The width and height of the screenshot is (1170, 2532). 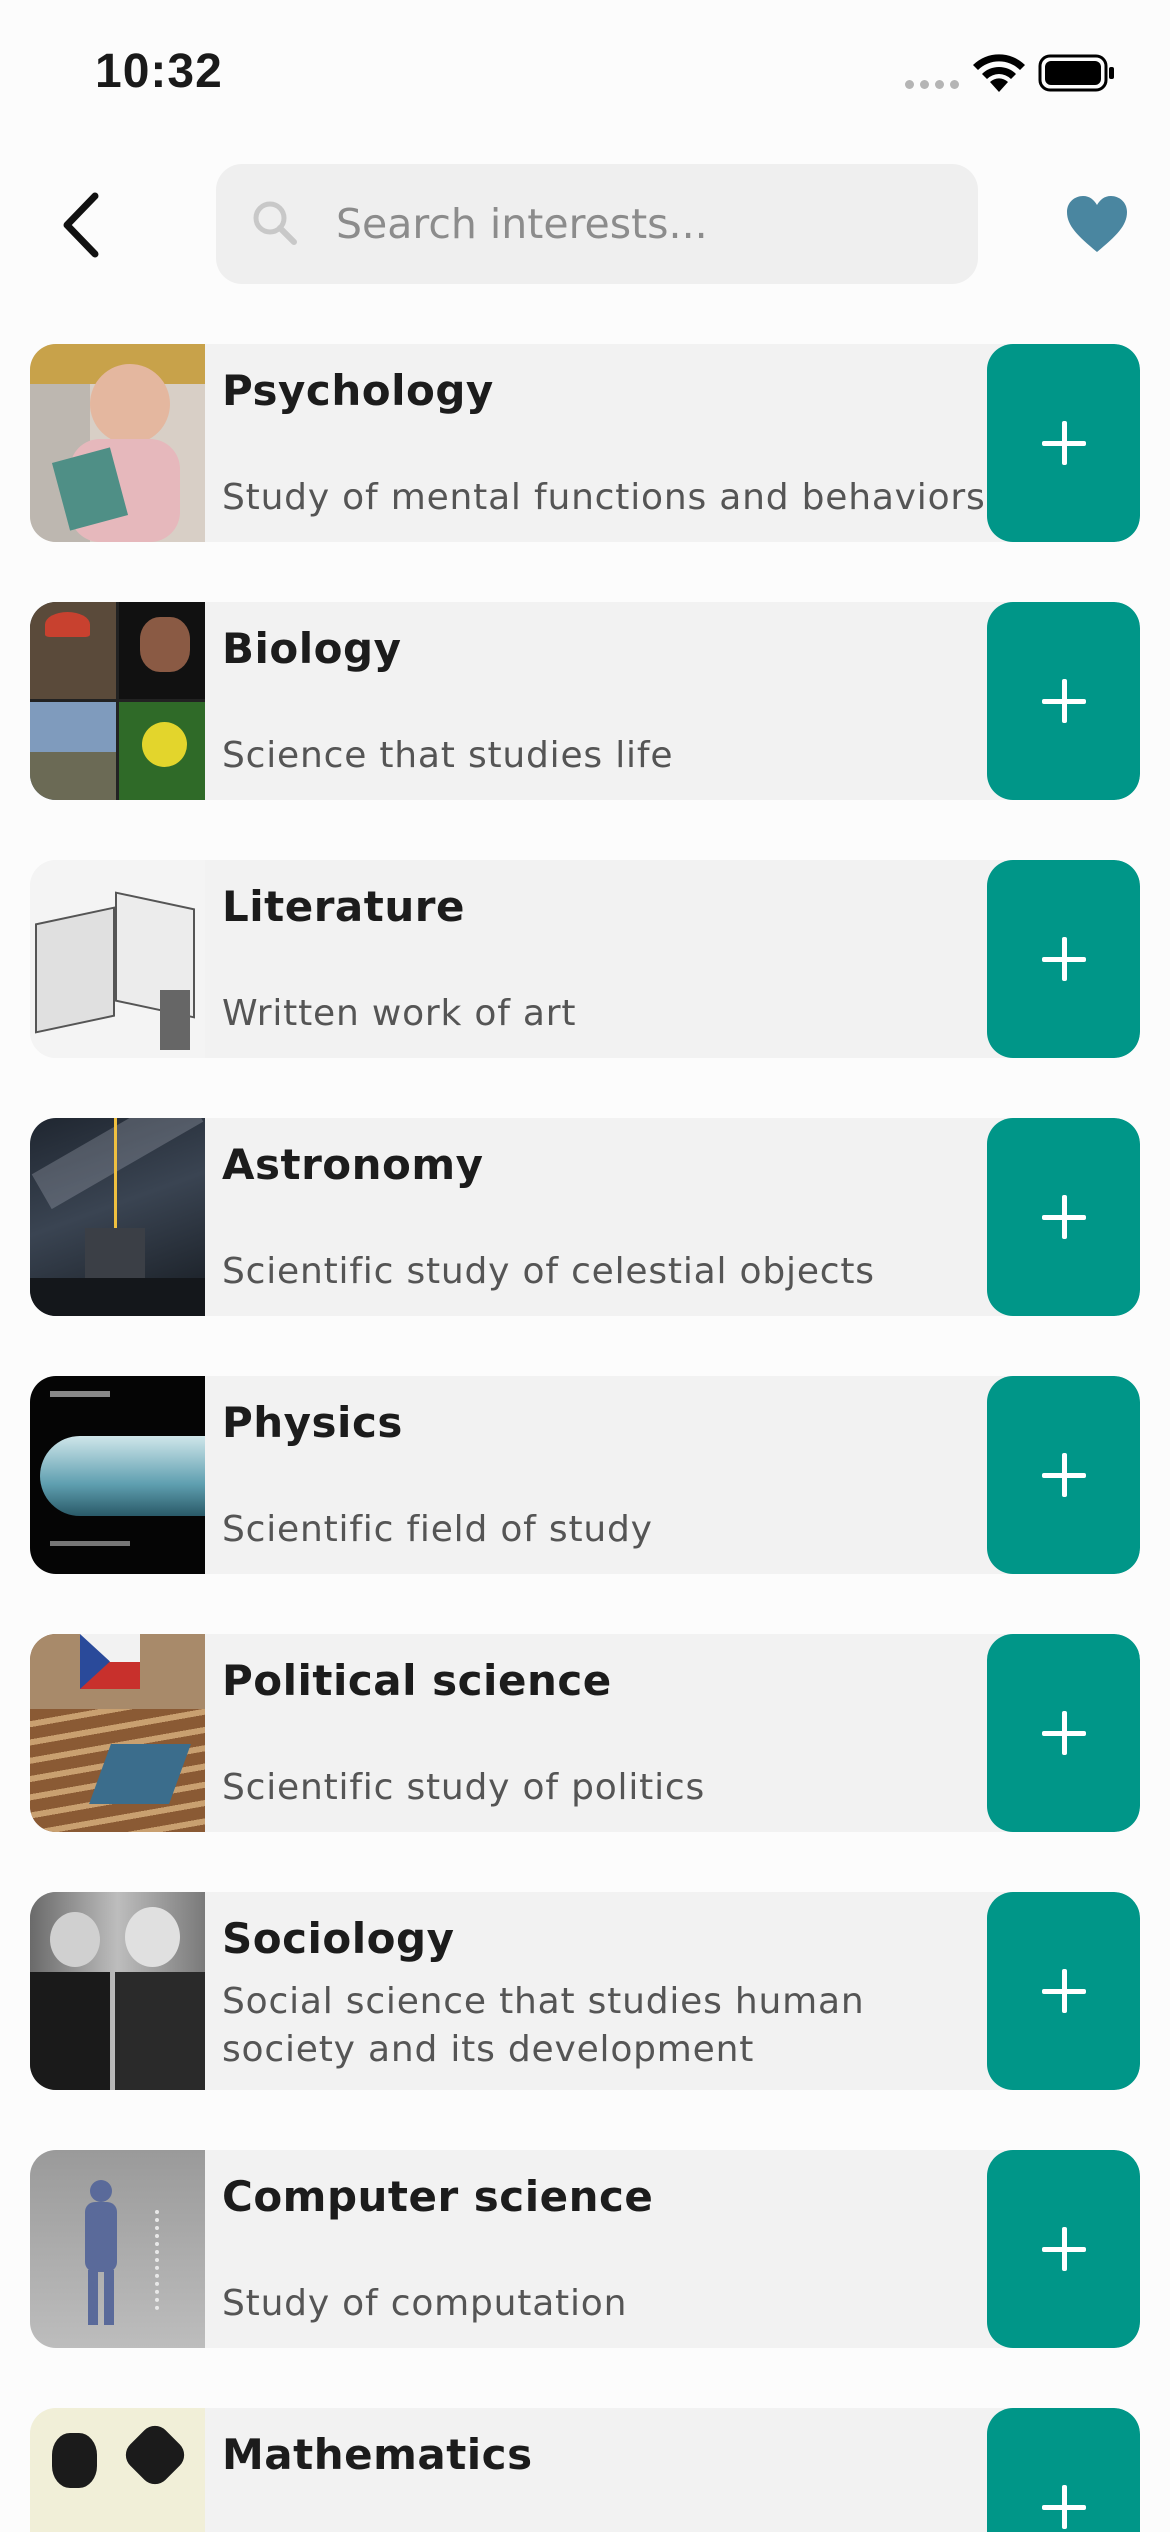 What do you see at coordinates (438, 2196) in the screenshot?
I see `interest-title: Computer science` at bounding box center [438, 2196].